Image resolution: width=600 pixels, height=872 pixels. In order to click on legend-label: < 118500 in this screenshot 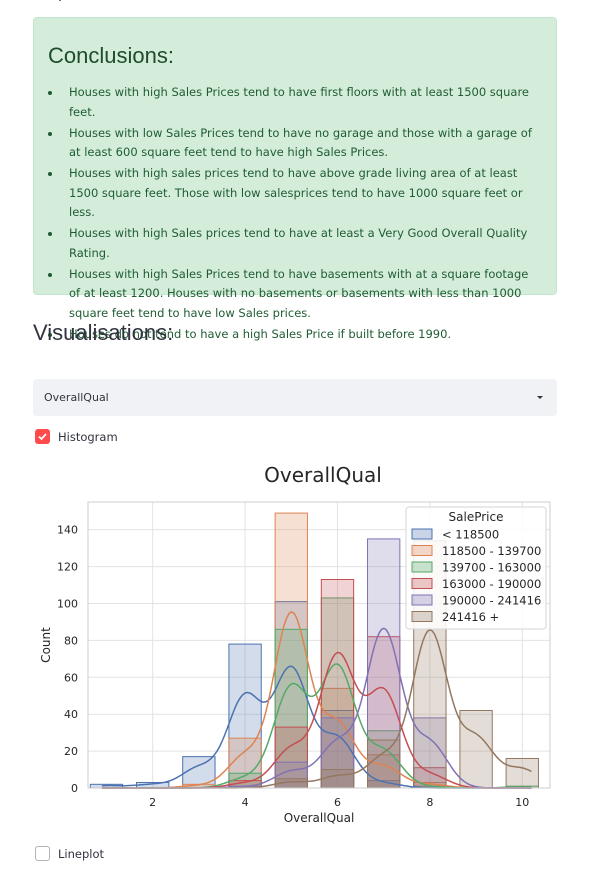, I will do `click(470, 535)`.